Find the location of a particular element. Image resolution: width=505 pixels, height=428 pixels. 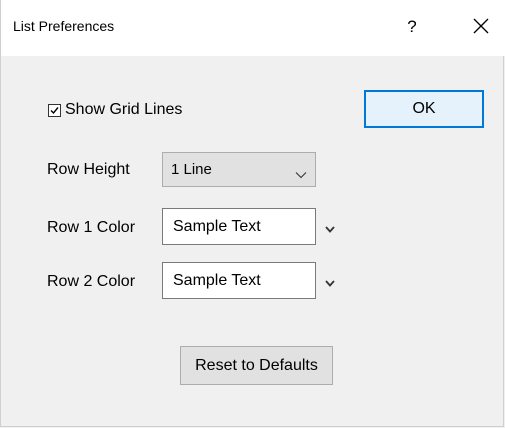

reset-to-defaults-button: Reset to Defaults is located at coordinates (256, 365).